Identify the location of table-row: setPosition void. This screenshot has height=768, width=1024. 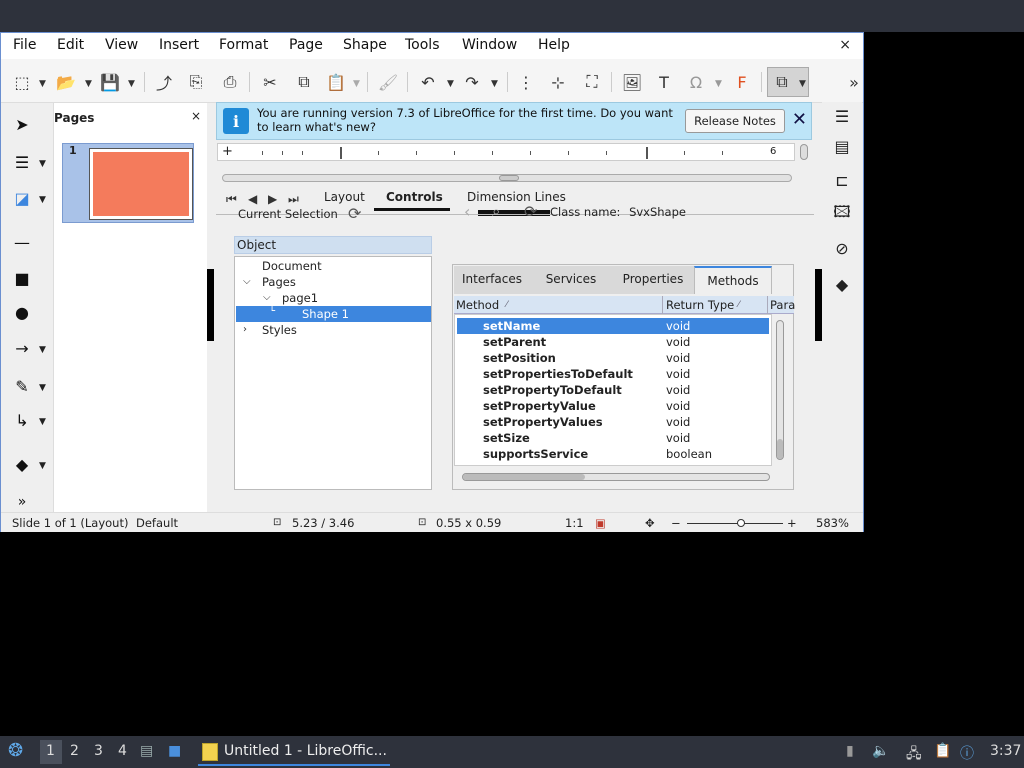
(613, 358).